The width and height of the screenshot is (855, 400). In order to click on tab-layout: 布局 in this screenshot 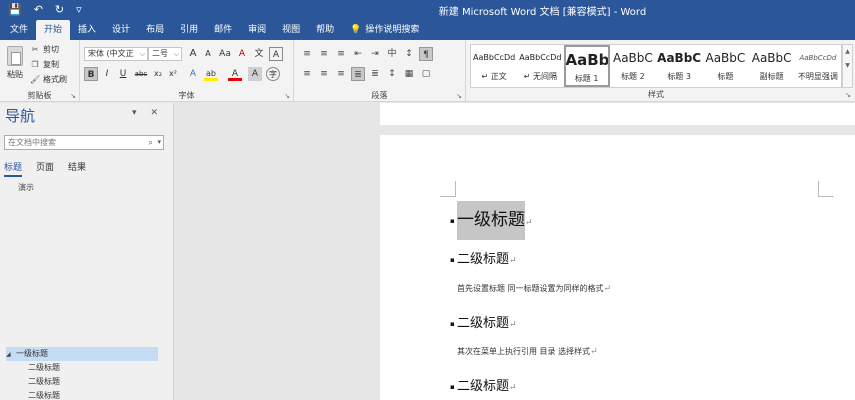, I will do `click(155, 30)`.